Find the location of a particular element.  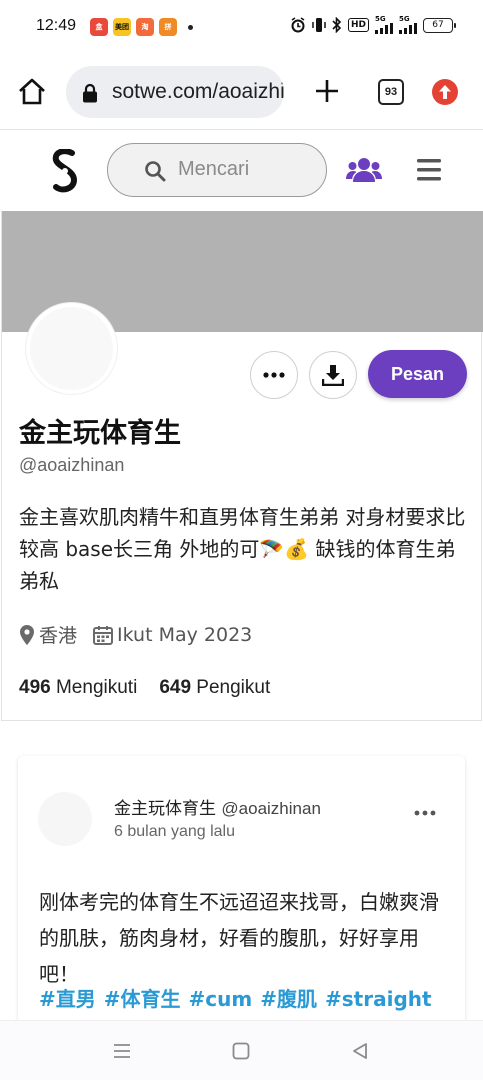

search-icon is located at coordinates (155, 173).